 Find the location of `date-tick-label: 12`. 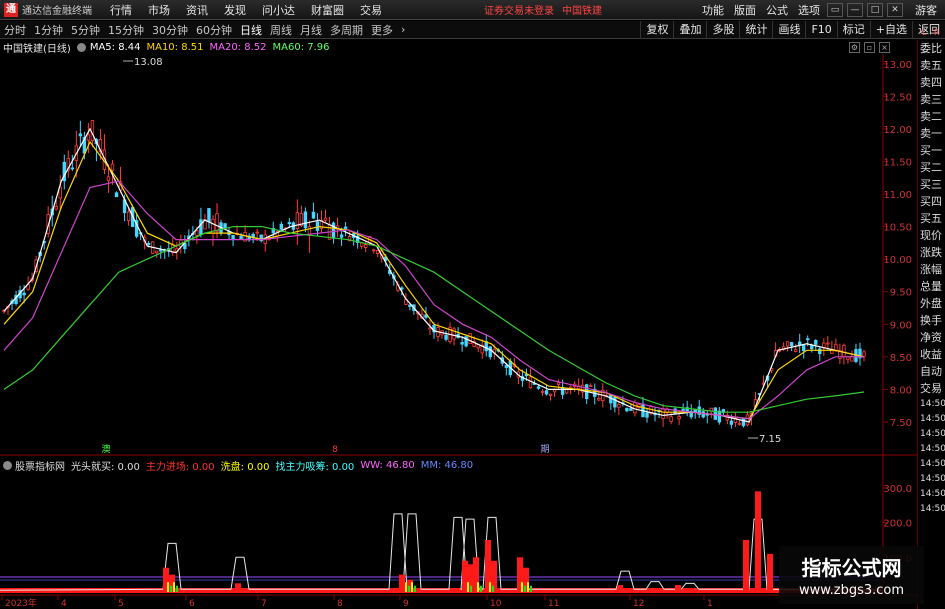

date-tick-label: 12 is located at coordinates (638, 604).